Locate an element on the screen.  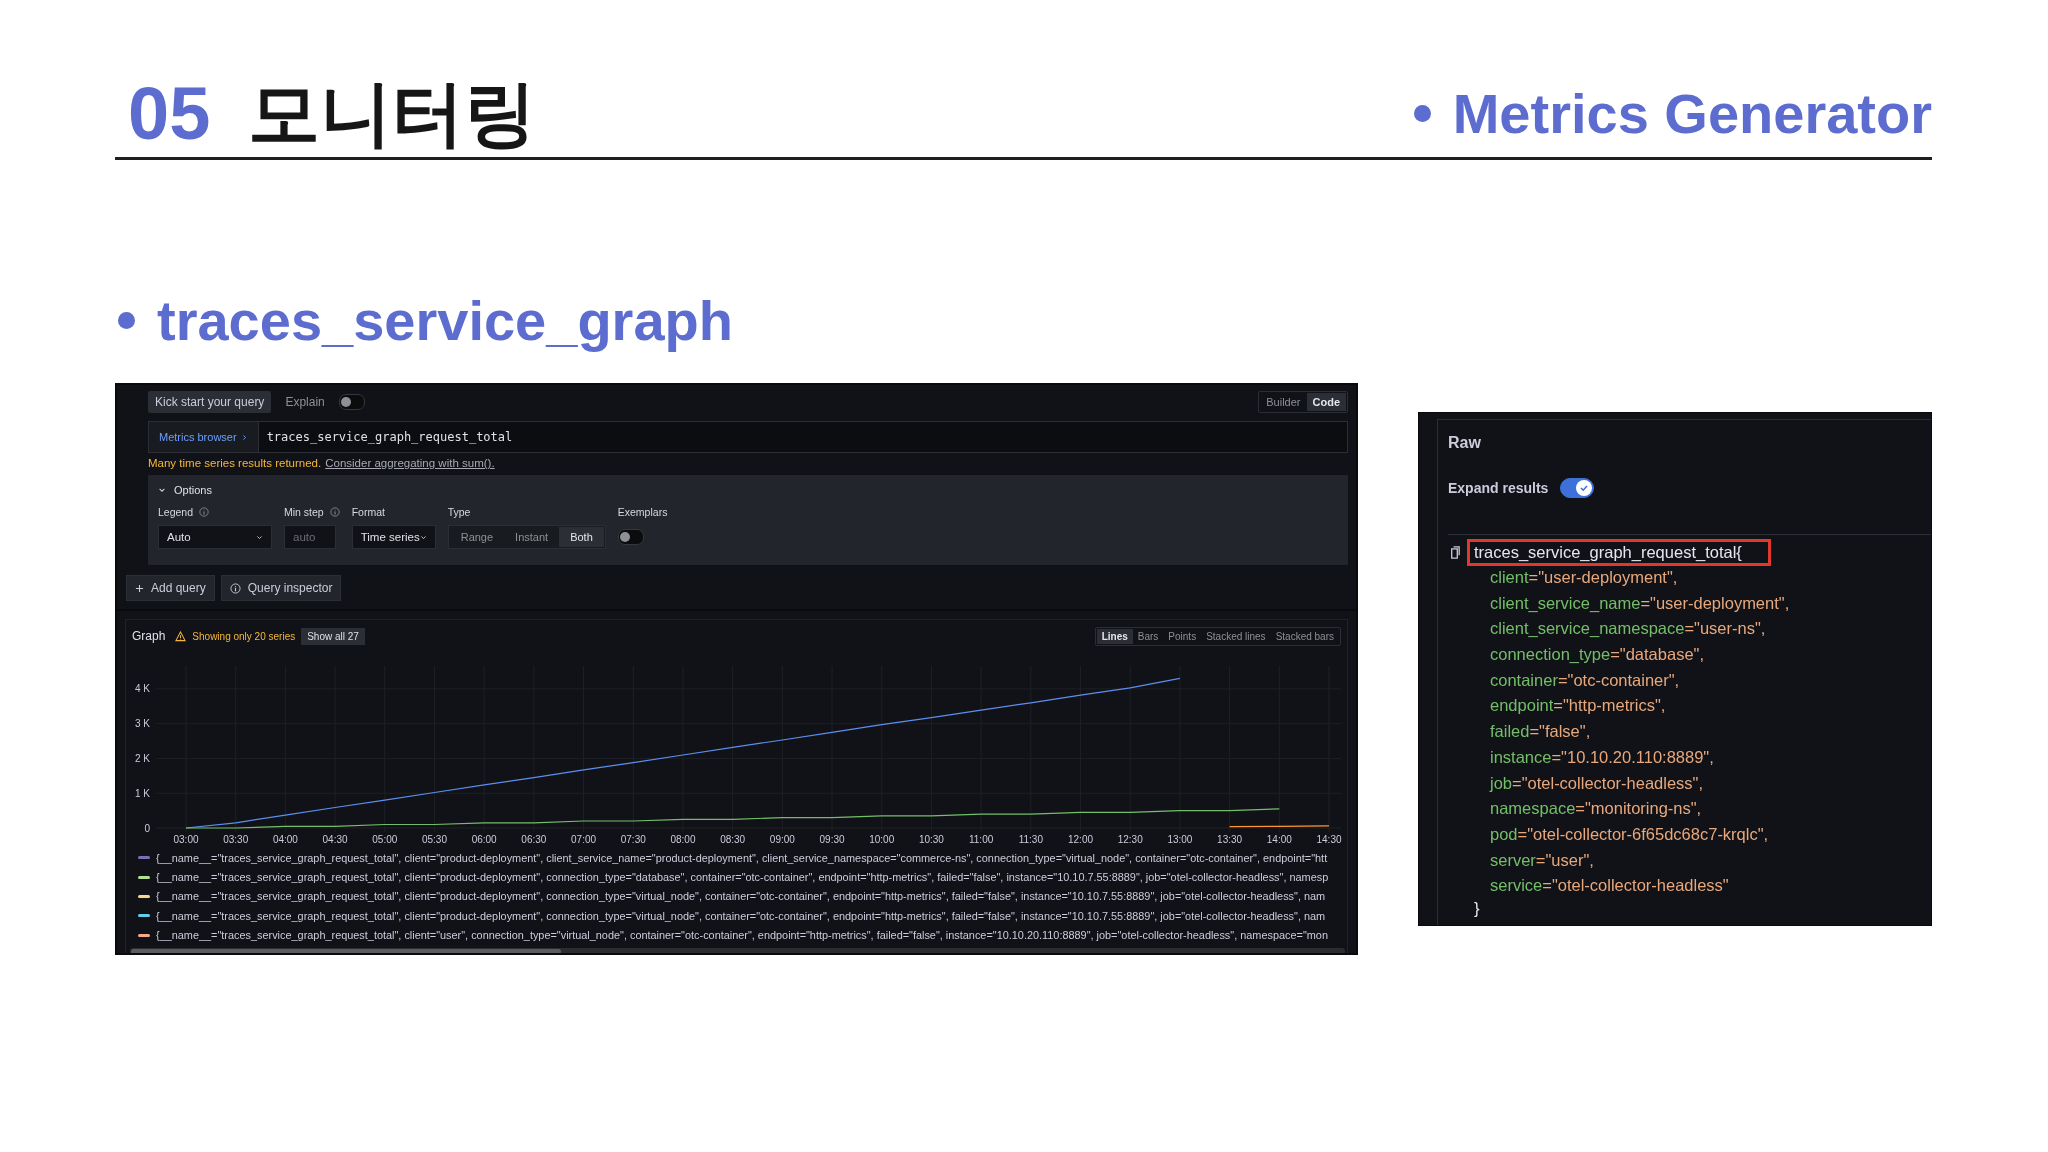
options-toggle: Options is located at coordinates (748, 490).